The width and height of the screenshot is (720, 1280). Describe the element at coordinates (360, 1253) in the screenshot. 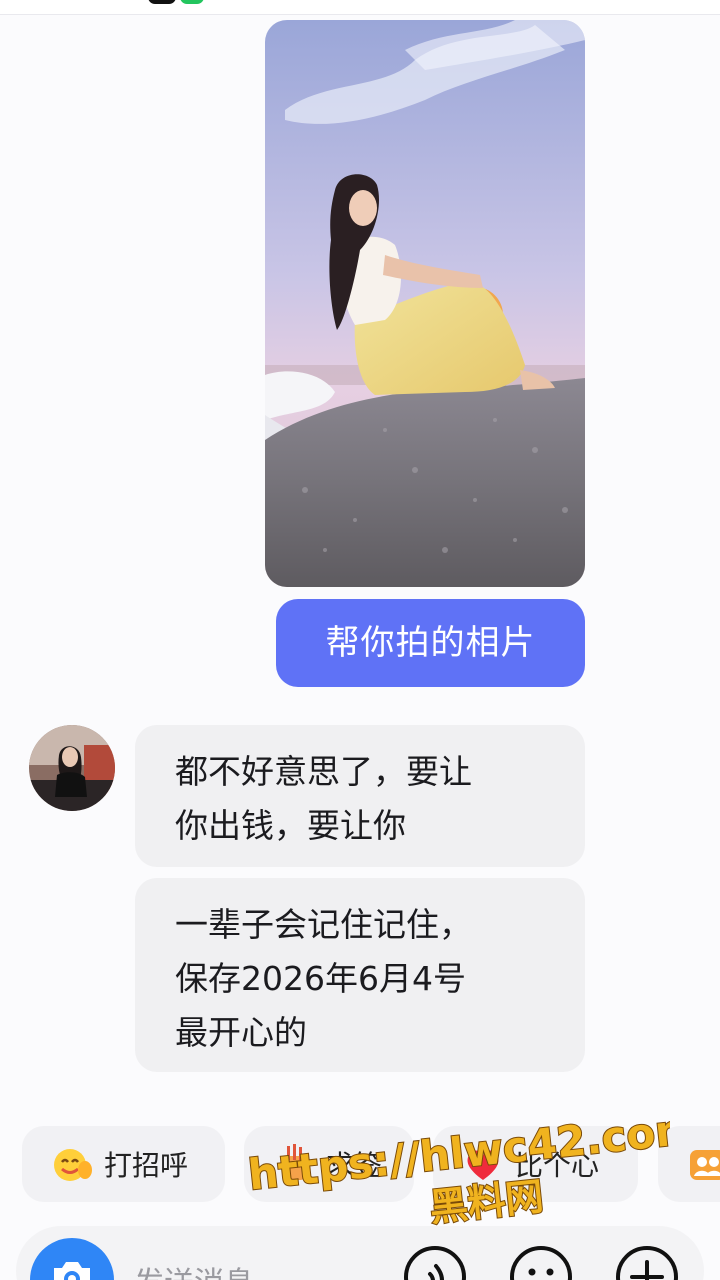

I see `message-composer` at that location.